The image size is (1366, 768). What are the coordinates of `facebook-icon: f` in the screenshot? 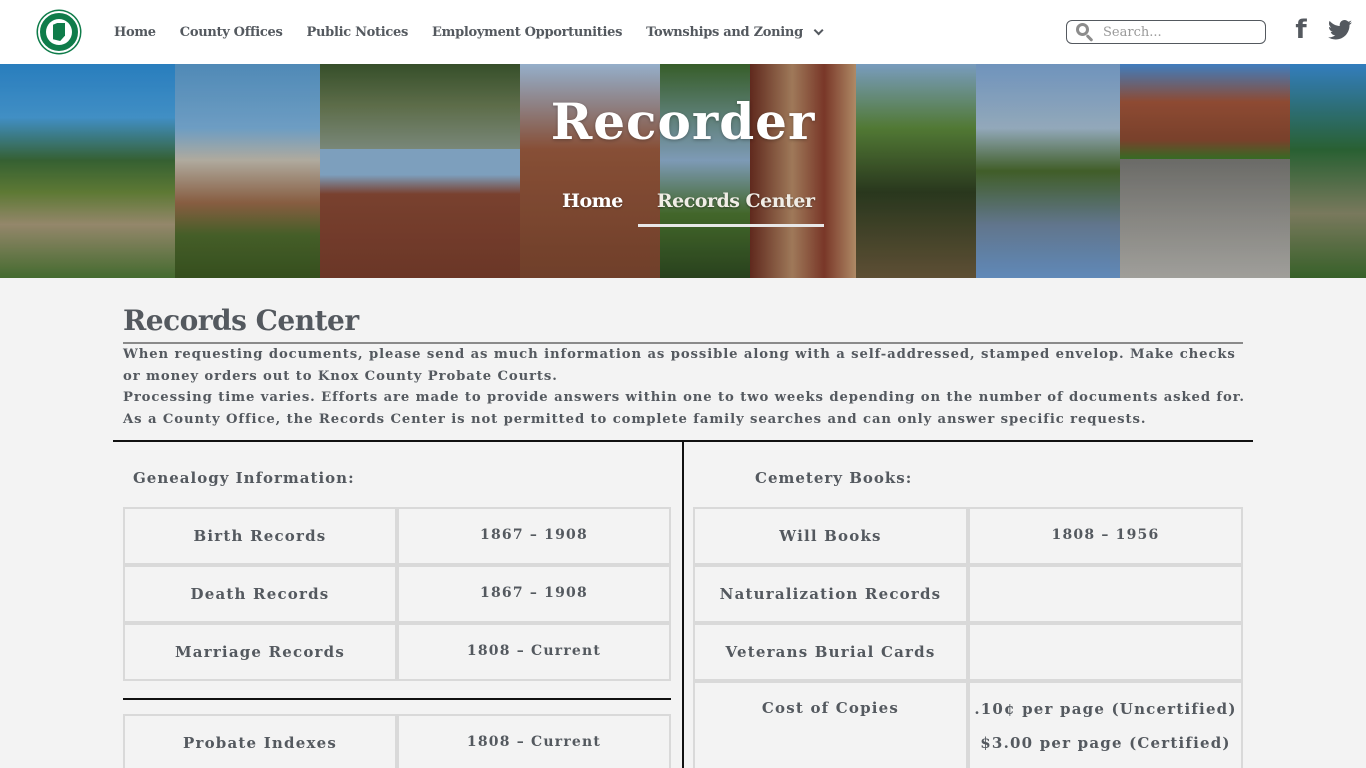 It's located at (1301, 30).